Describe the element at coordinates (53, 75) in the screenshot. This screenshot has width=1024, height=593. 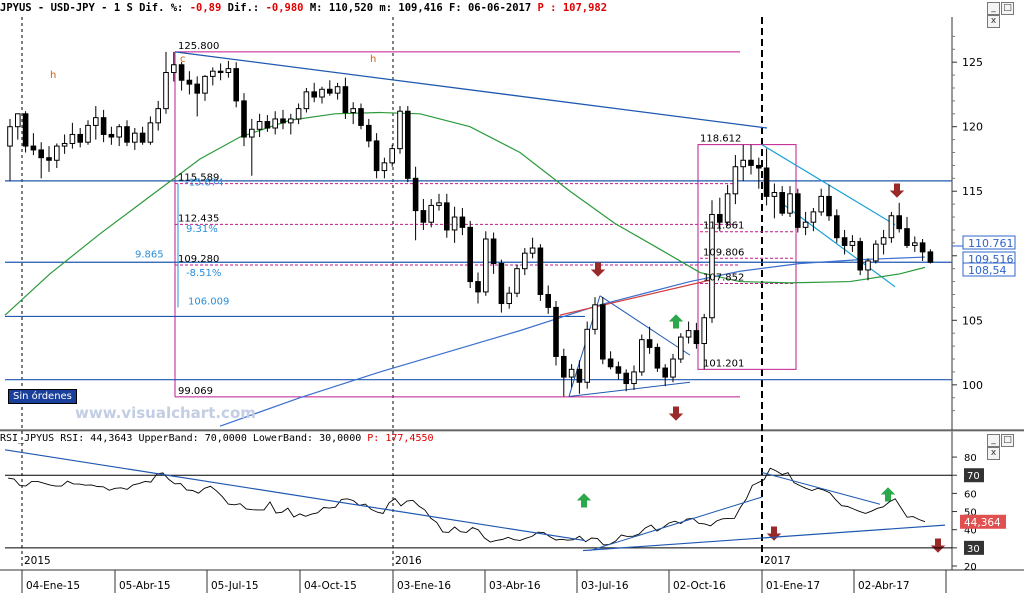
I see `pattern-marker: h` at that location.